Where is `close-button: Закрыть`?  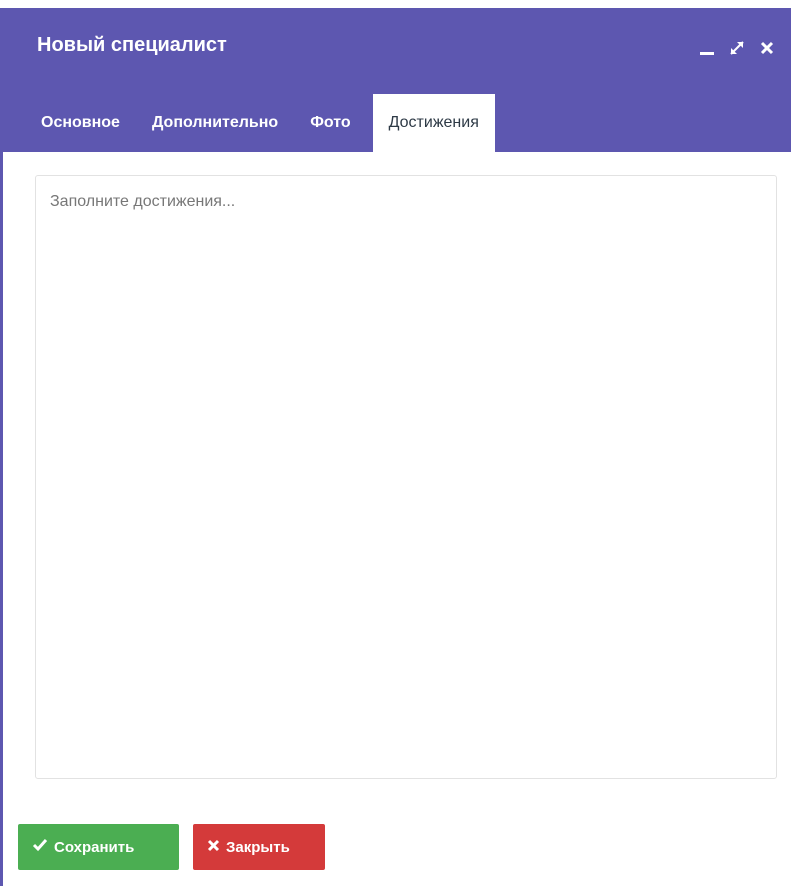
close-button: Закрыть is located at coordinates (259, 847).